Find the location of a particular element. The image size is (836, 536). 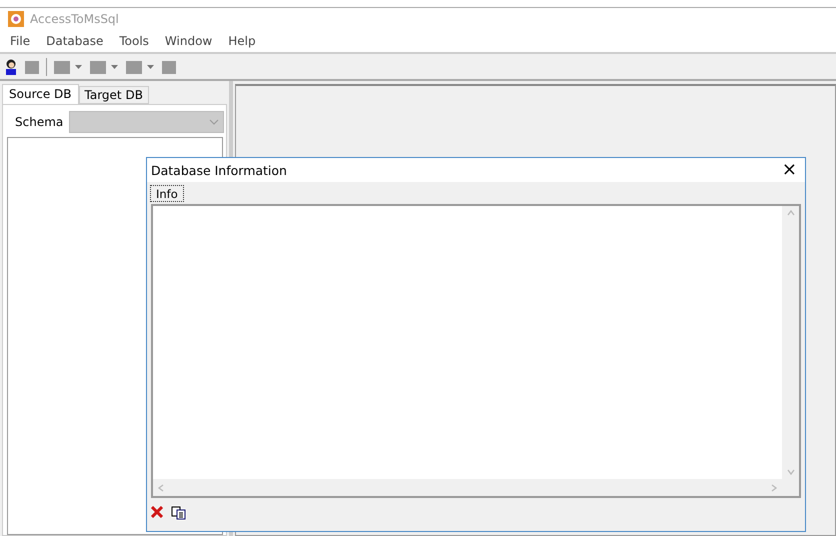

horizontal-scrollbar is located at coordinates (467, 487).